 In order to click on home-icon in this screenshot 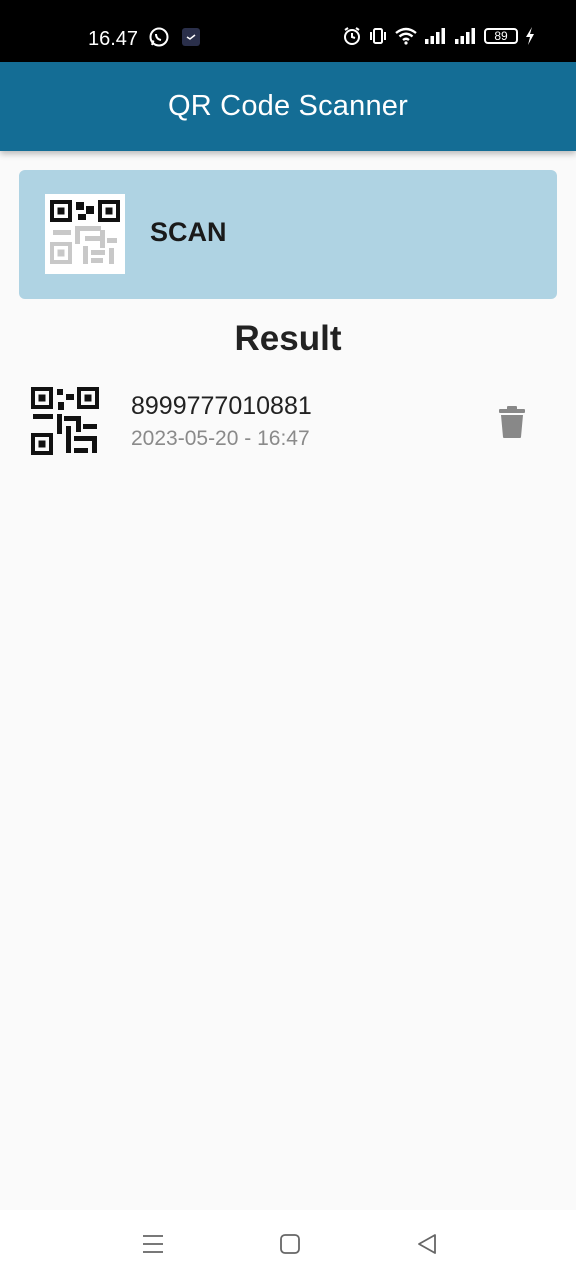, I will do `click(290, 1244)`.